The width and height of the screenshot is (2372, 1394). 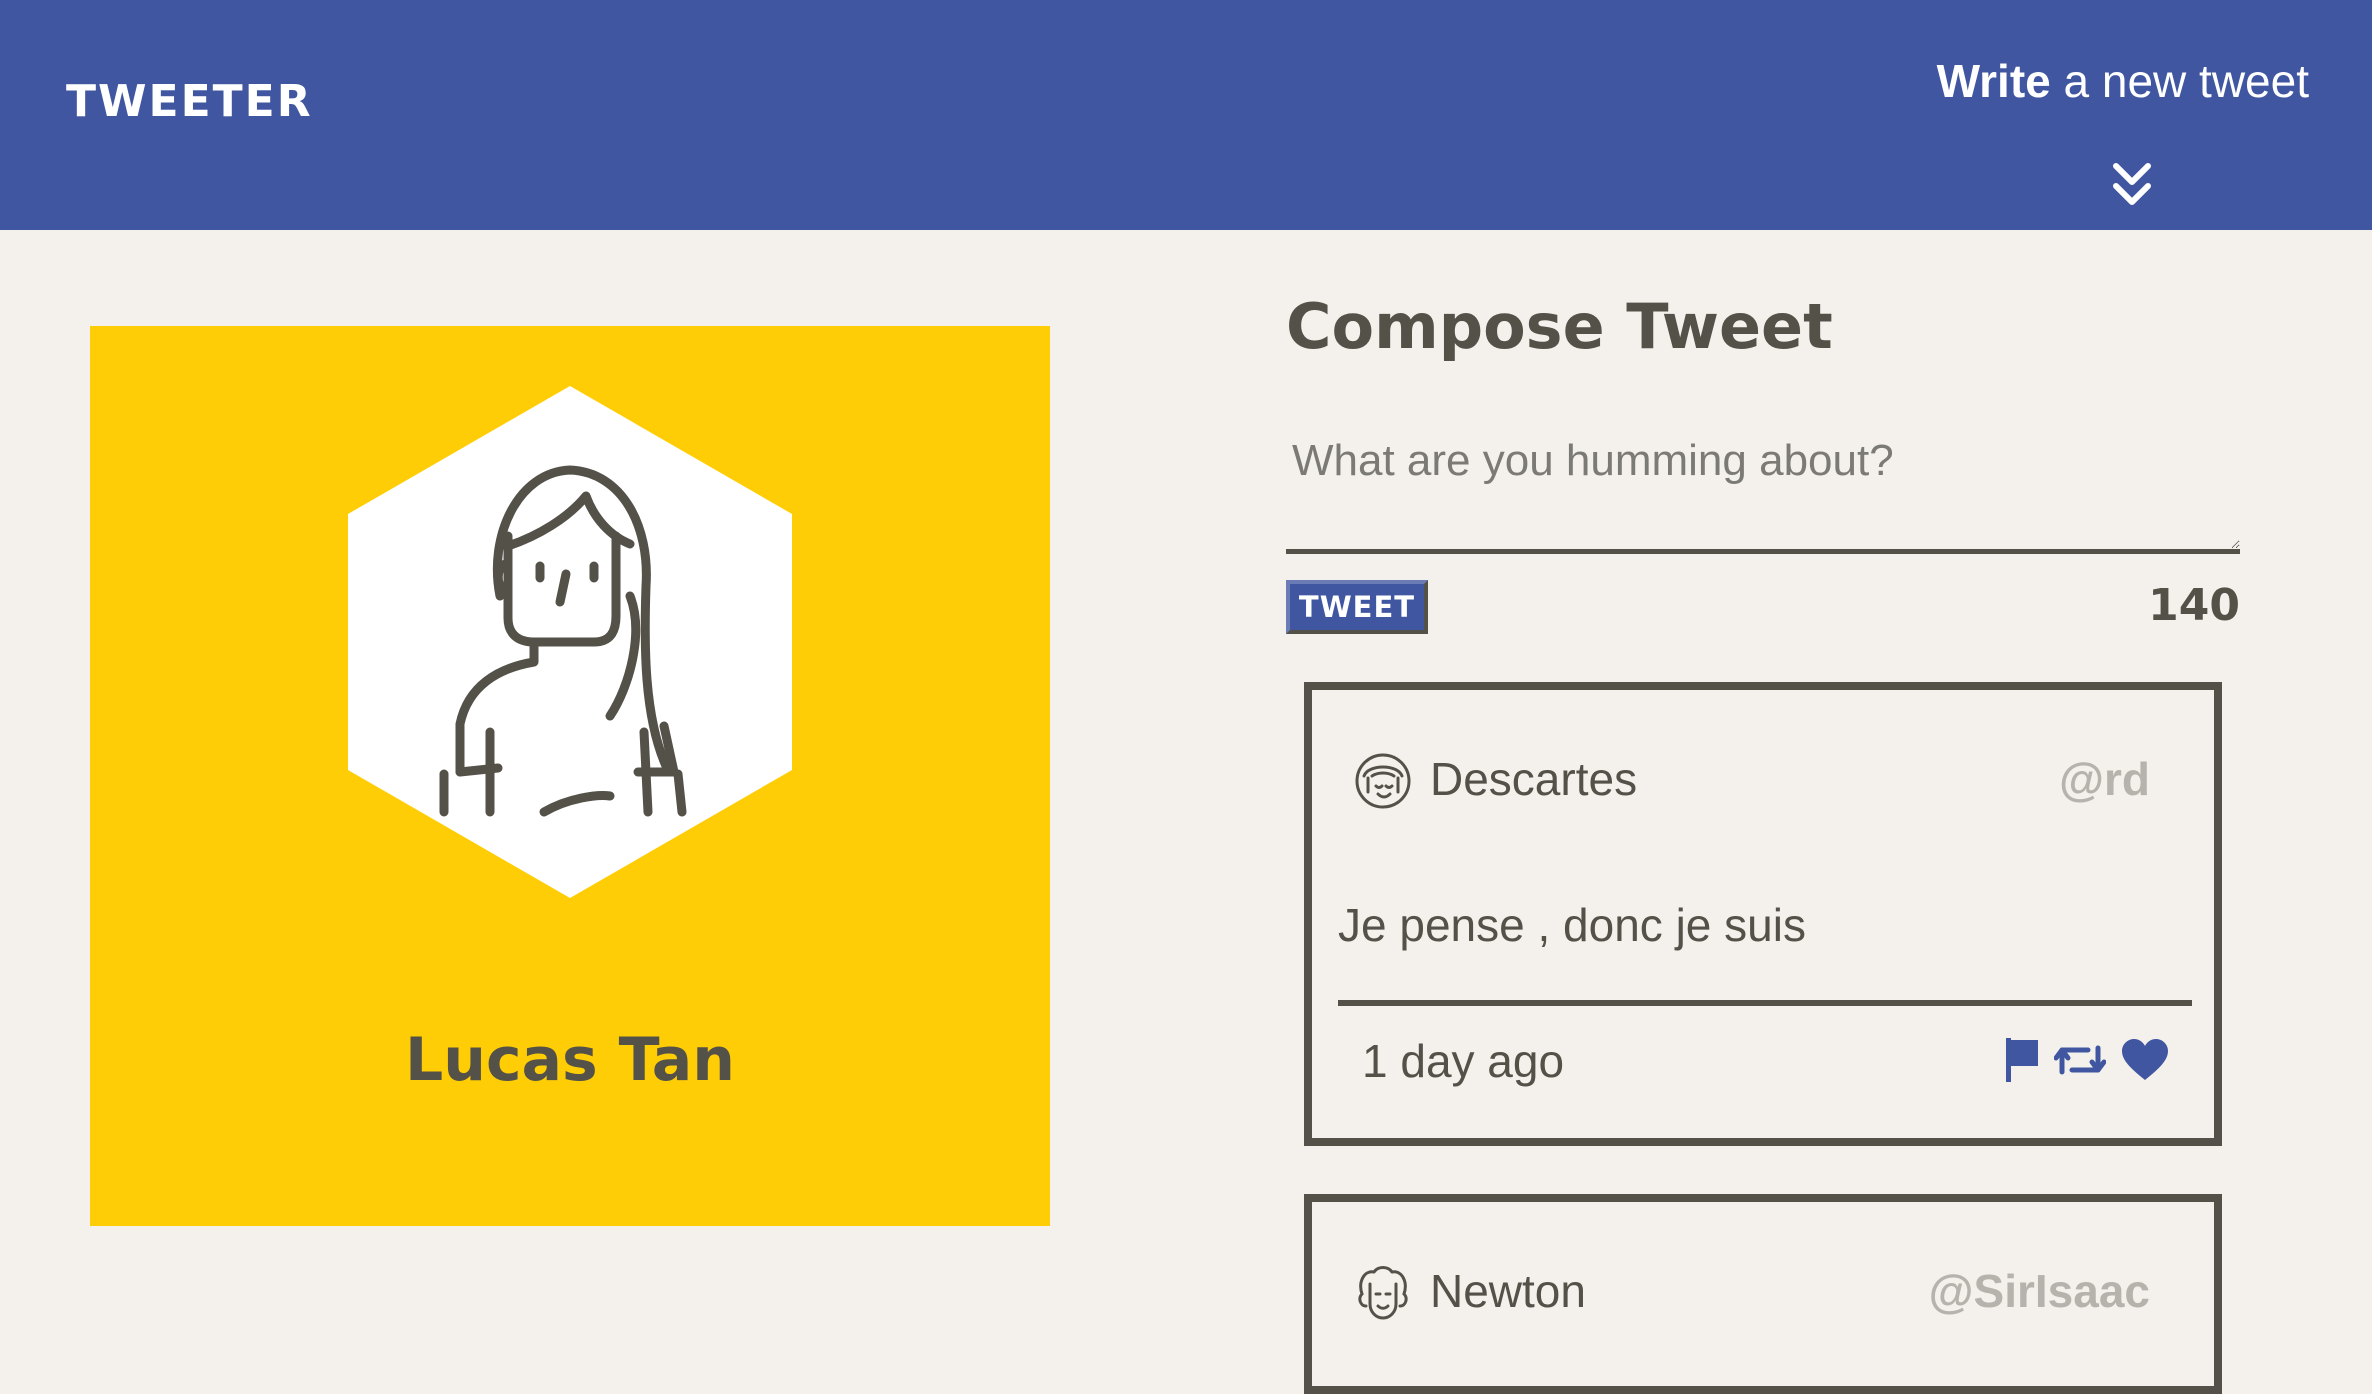 I want to click on brand-logo: TWEETER, so click(x=189, y=102).